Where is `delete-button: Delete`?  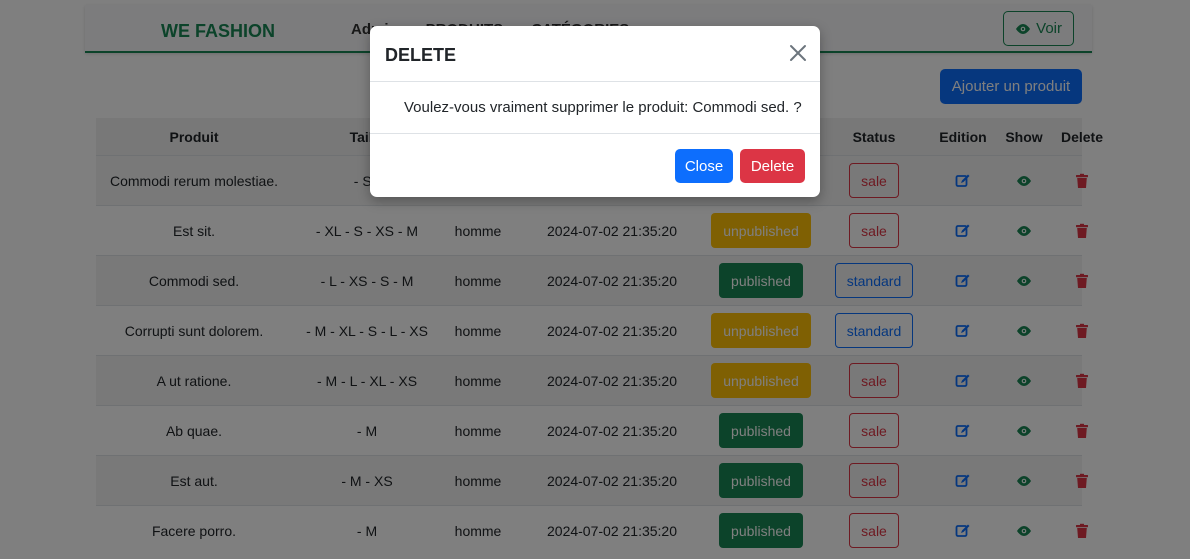 delete-button: Delete is located at coordinates (772, 166).